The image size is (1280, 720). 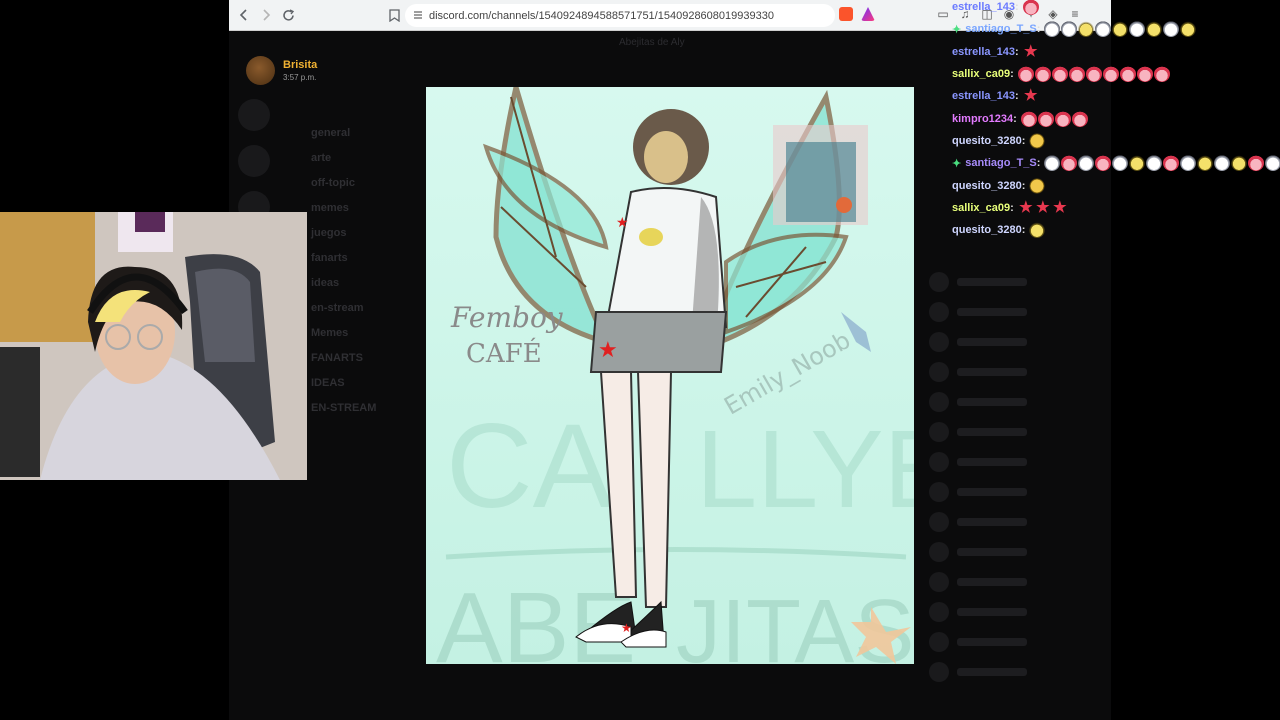 I want to click on channel-item: arte, so click(x=351, y=158).